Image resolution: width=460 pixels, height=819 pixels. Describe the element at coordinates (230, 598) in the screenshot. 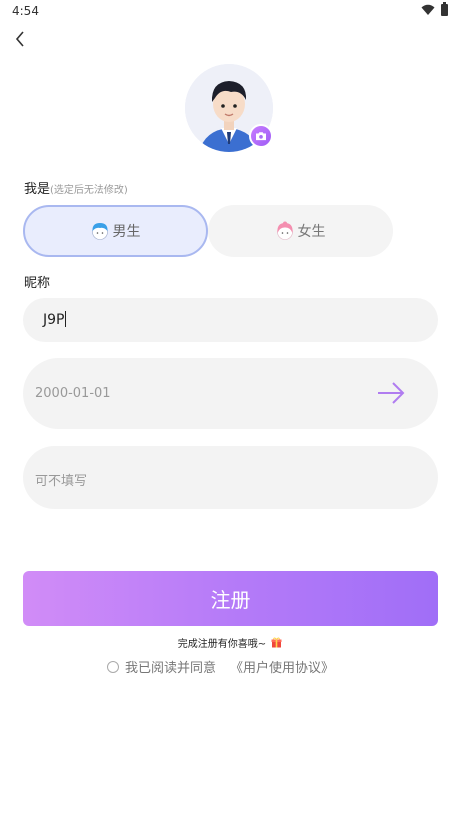

I see `register-button: 注册` at that location.